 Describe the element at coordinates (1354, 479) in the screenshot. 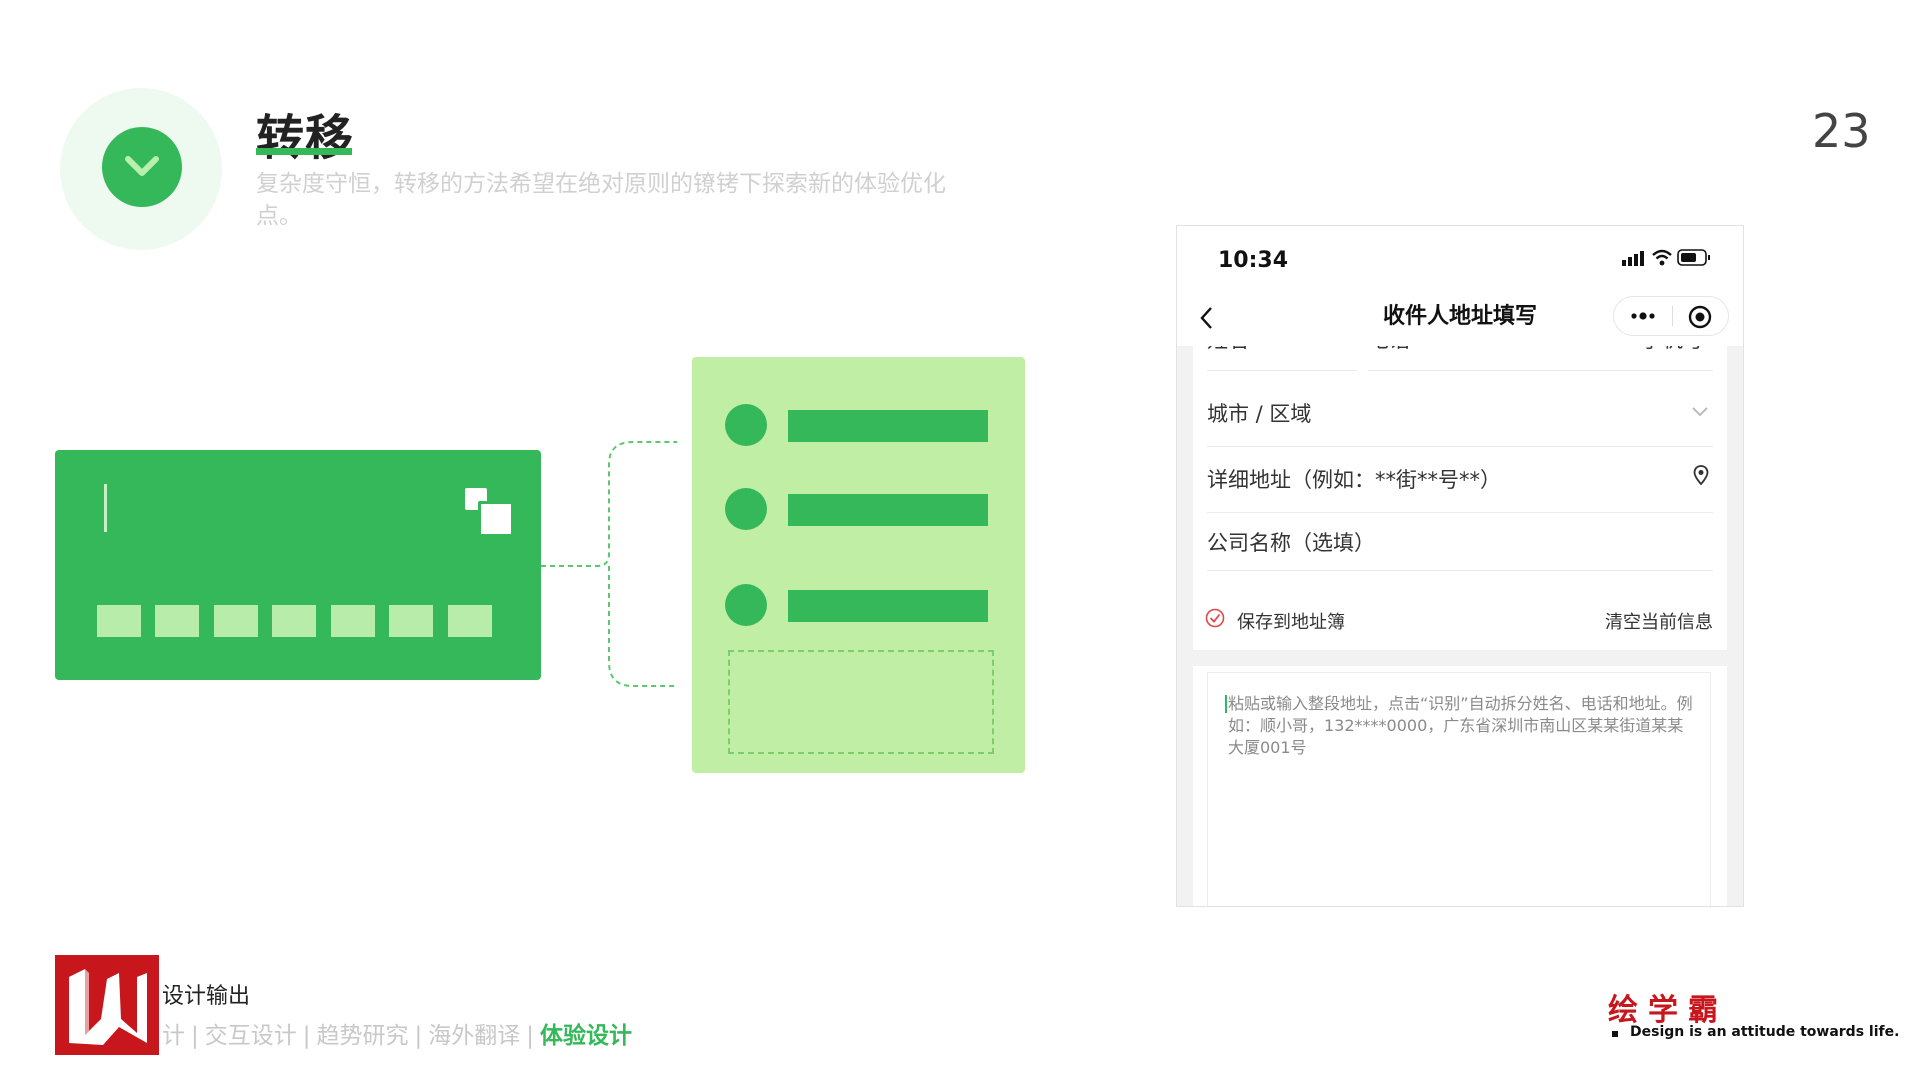

I see `detail-address-field: 详细地址（例如：**街**号**）` at that location.